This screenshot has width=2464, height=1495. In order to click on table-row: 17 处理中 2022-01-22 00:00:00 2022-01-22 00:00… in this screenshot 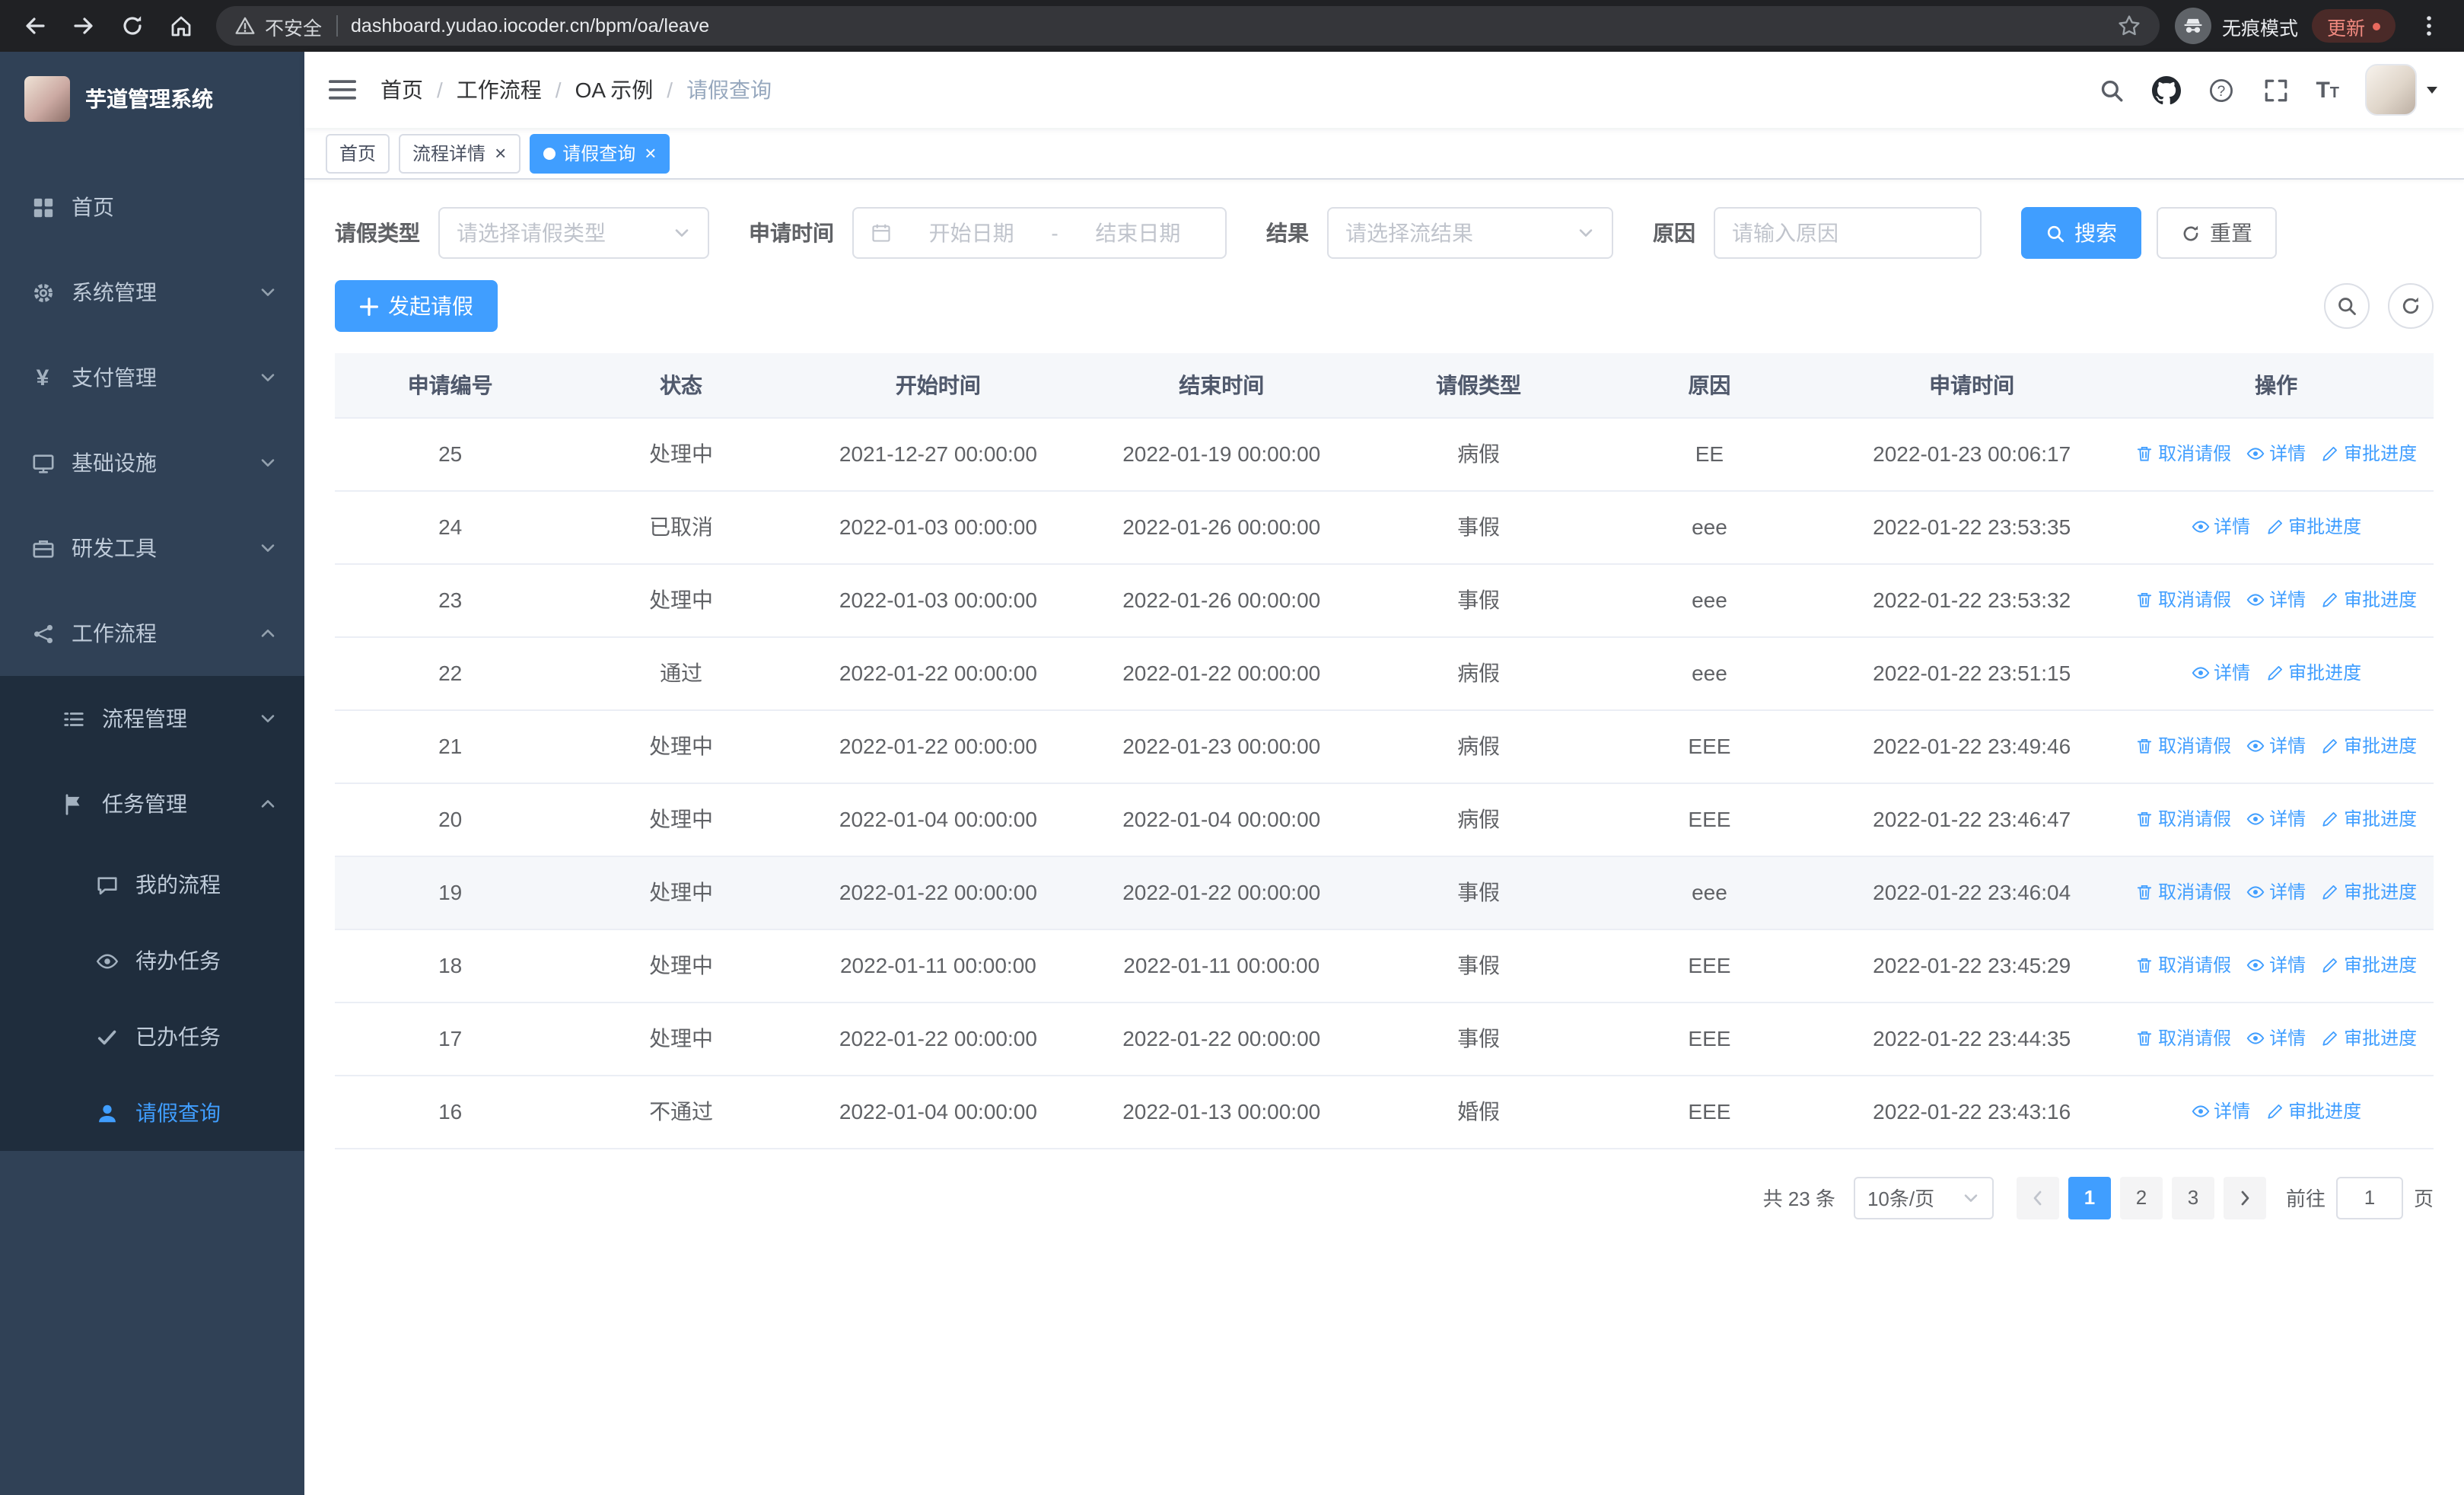, I will do `click(1384, 1039)`.